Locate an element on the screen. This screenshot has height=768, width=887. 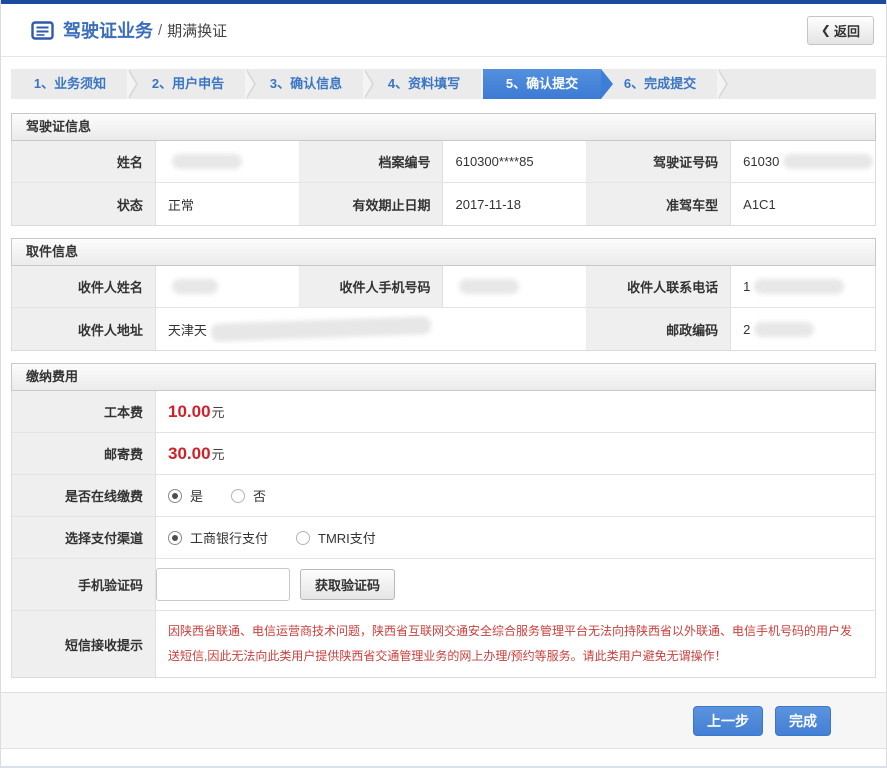
mailing-fee-value: 30.00 元 is located at coordinates (515, 454).